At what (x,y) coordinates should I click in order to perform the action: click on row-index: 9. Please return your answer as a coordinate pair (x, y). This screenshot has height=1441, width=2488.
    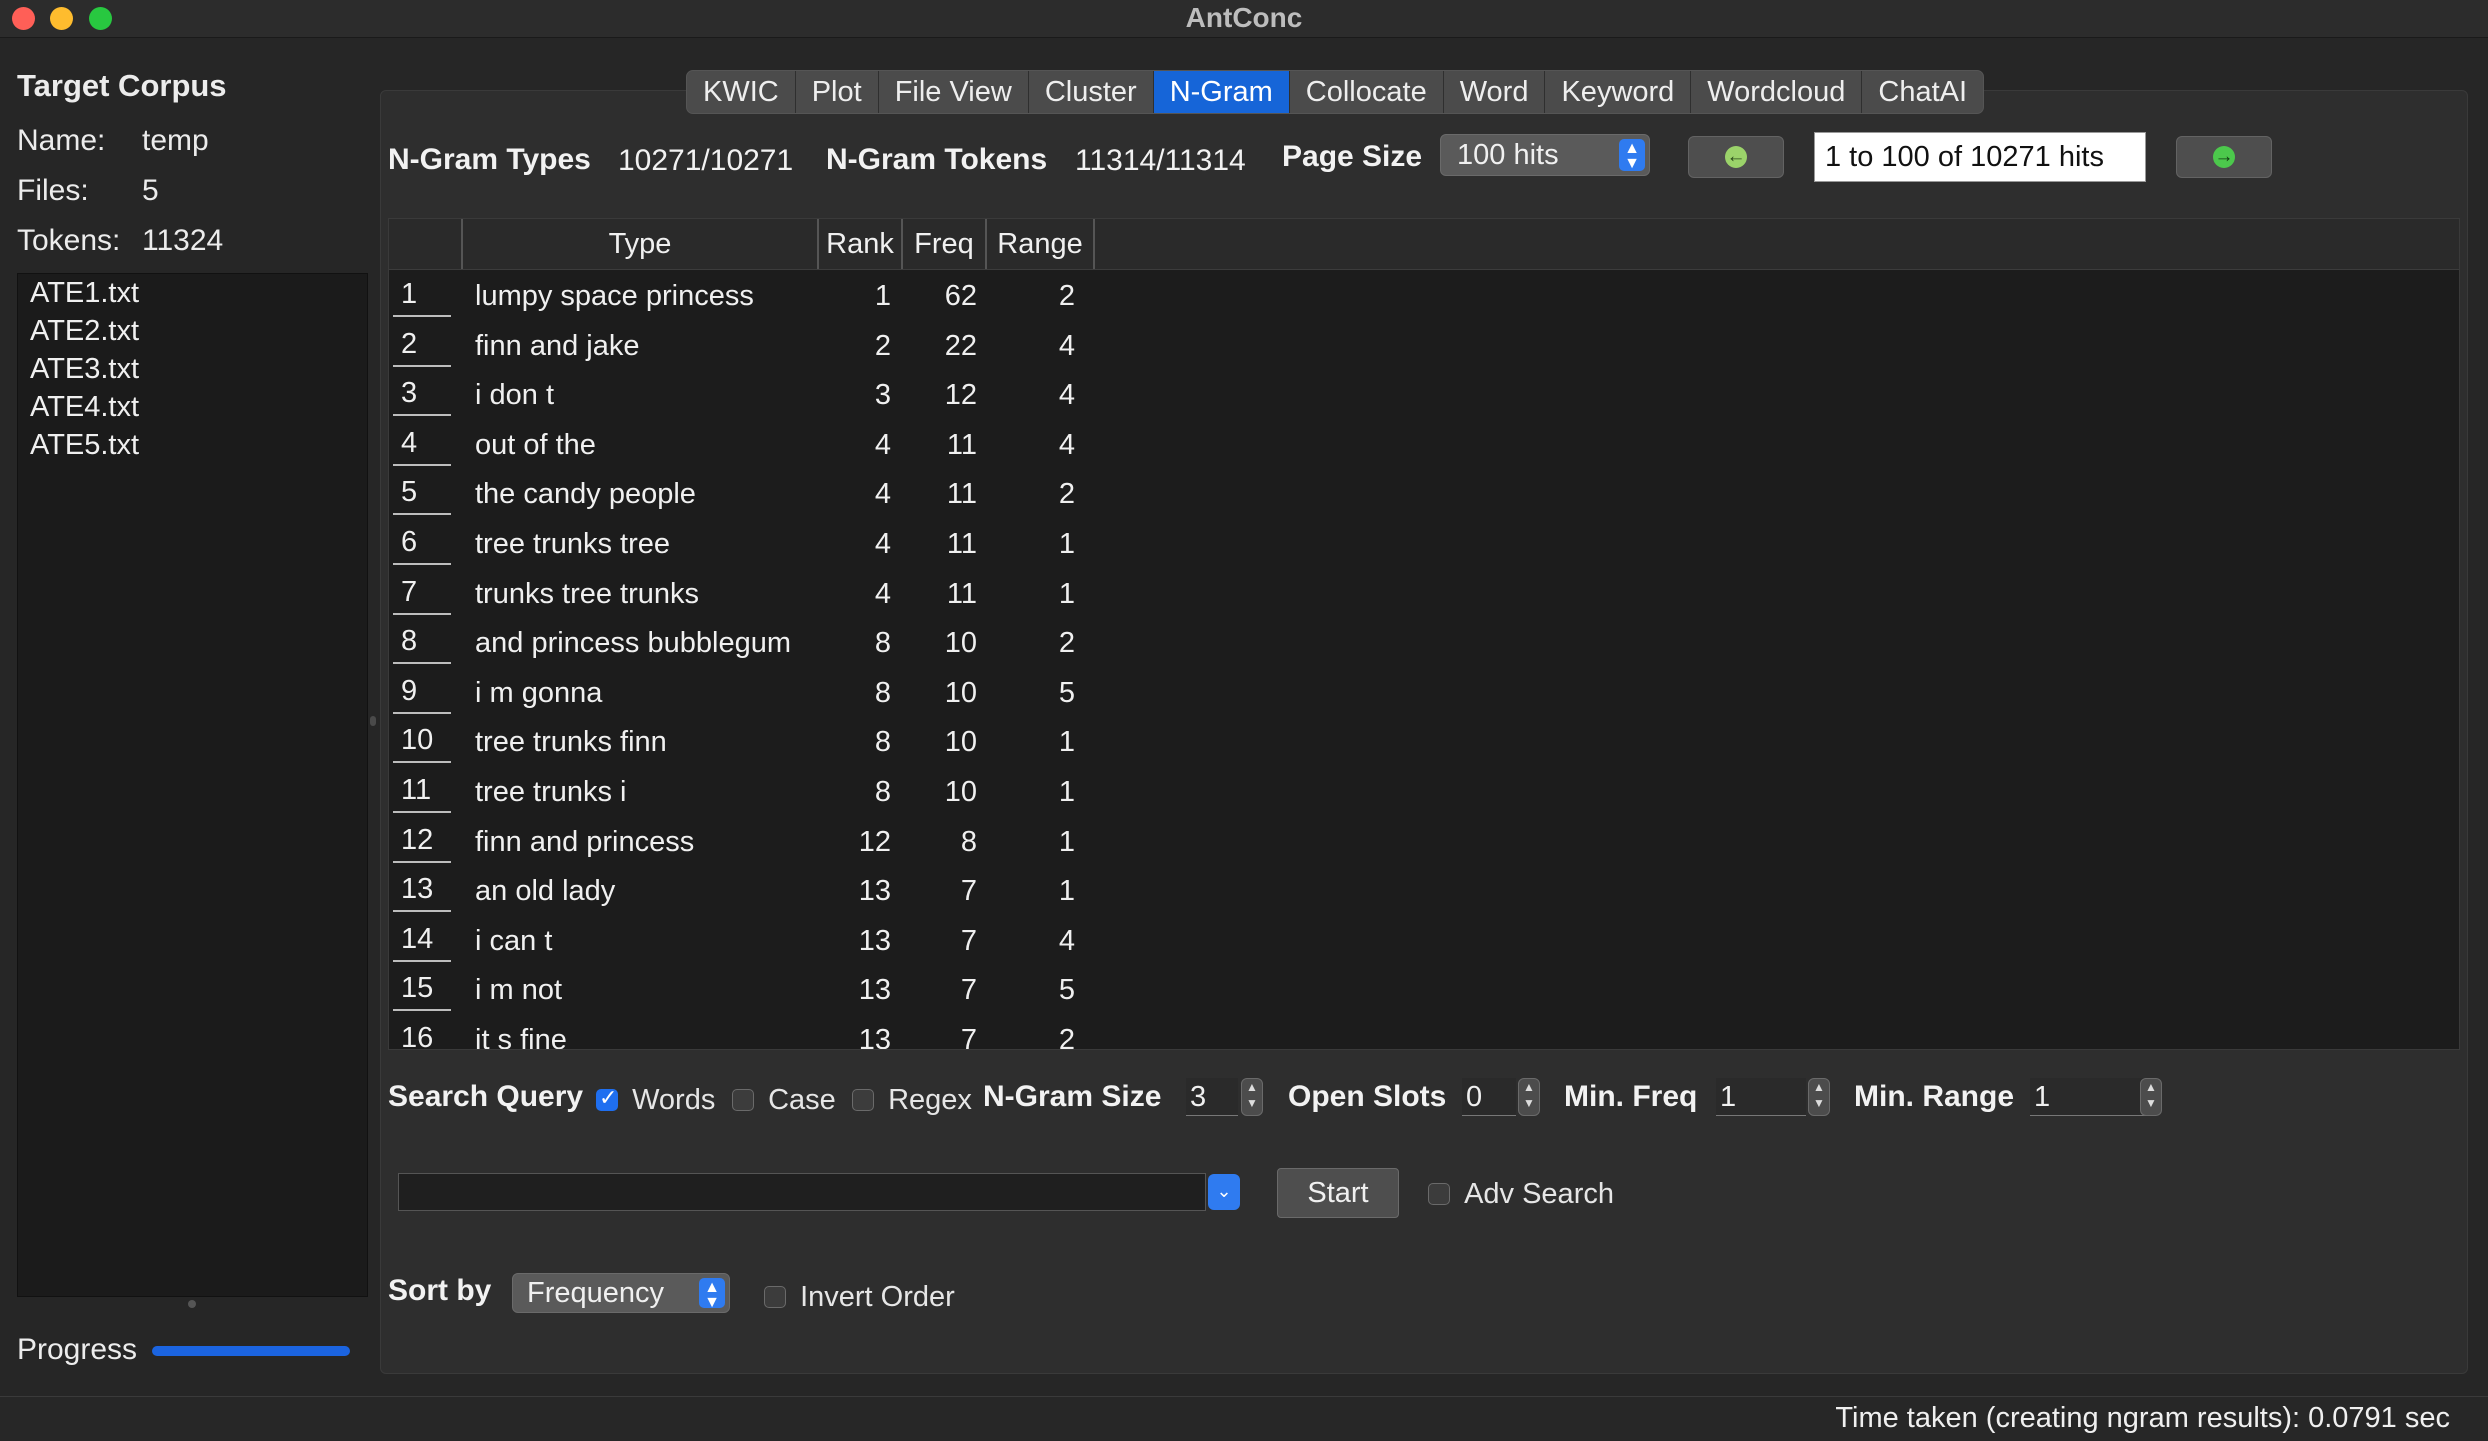
    Looking at the image, I should click on (422, 691).